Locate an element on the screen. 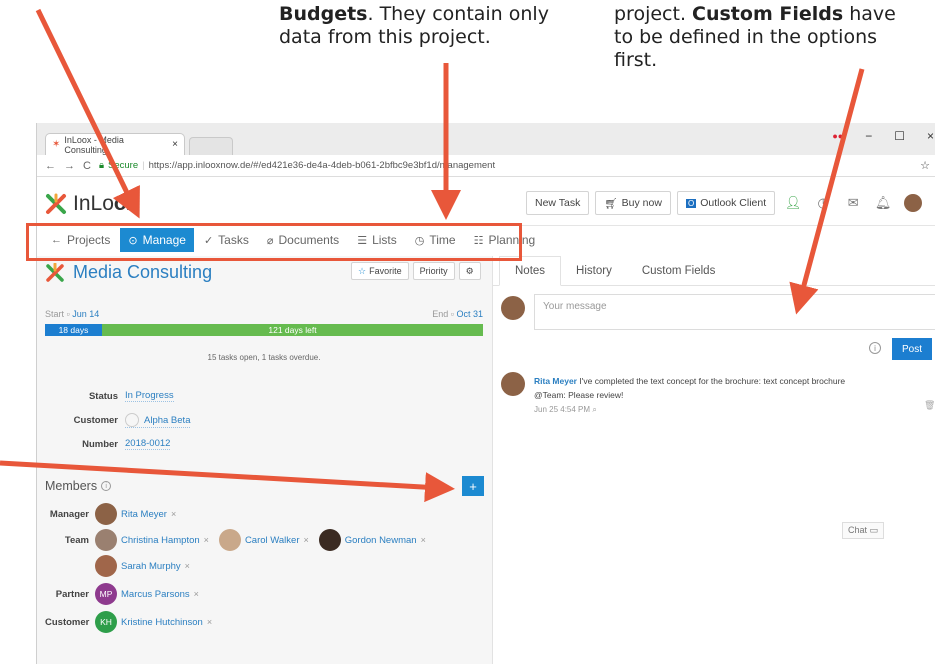  reload-icon: C is located at coordinates (87, 166).